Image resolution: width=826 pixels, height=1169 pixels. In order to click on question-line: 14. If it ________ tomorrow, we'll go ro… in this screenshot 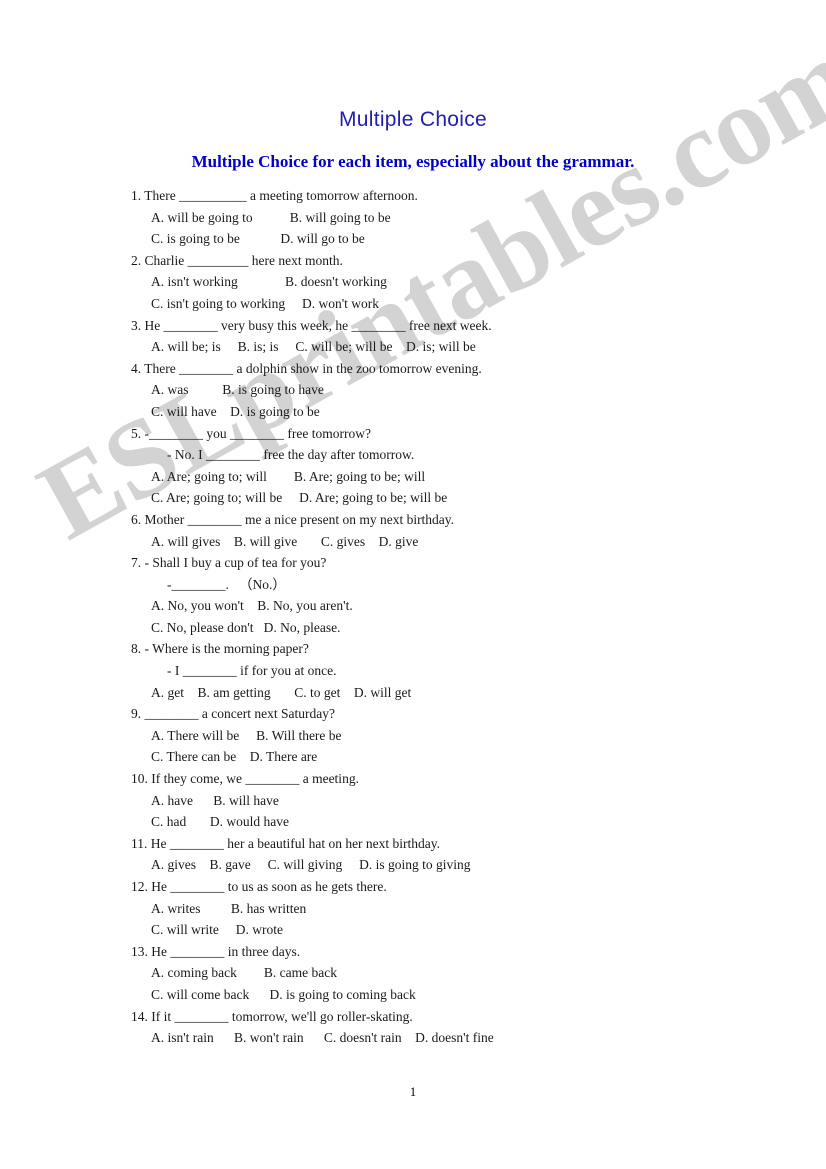, I will do `click(272, 1016)`.